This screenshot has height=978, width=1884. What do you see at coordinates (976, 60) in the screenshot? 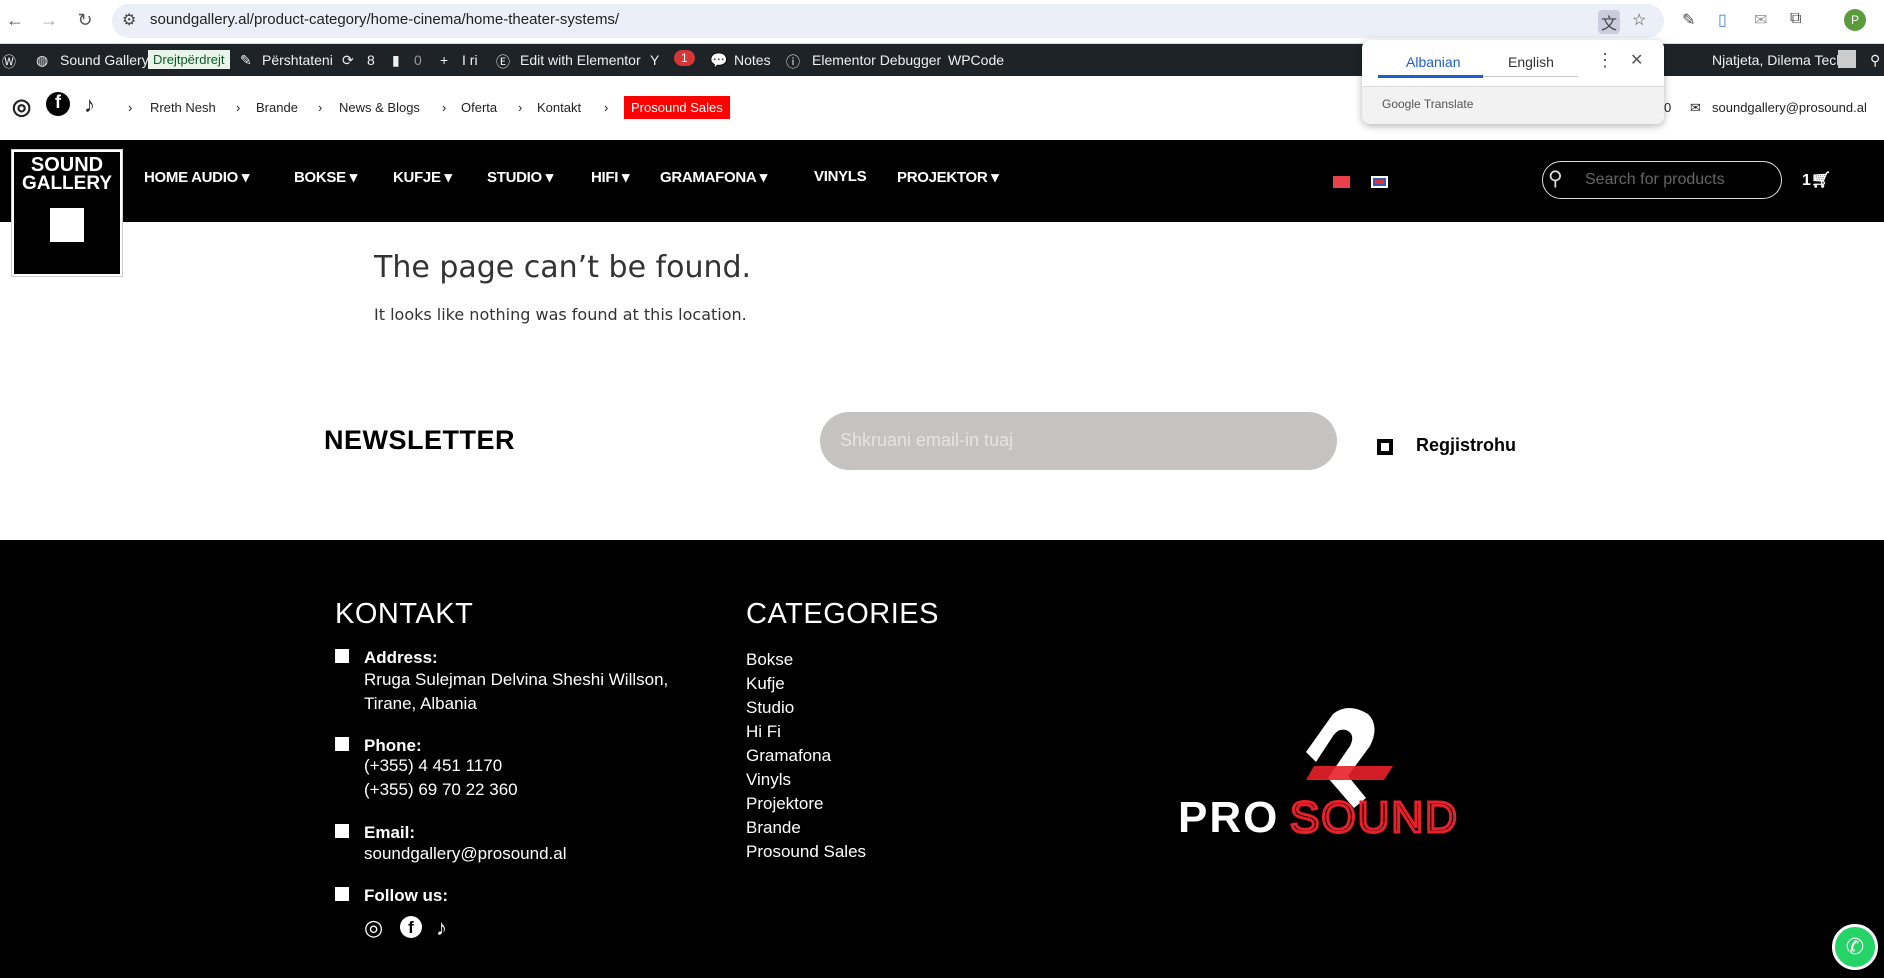
I see `wpcode-link: WPCode` at bounding box center [976, 60].